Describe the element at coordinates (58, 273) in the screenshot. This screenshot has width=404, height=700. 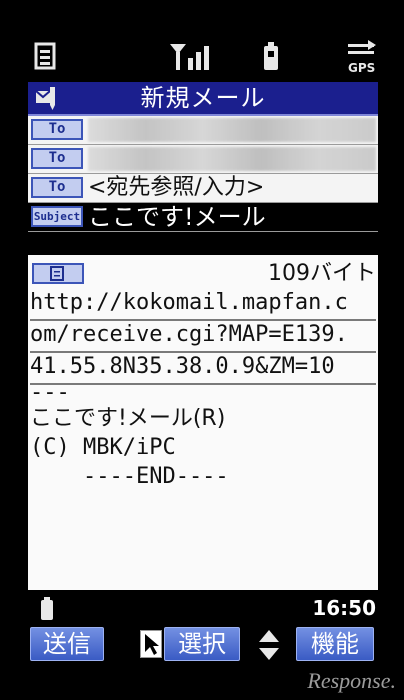
I see `document-icon` at that location.